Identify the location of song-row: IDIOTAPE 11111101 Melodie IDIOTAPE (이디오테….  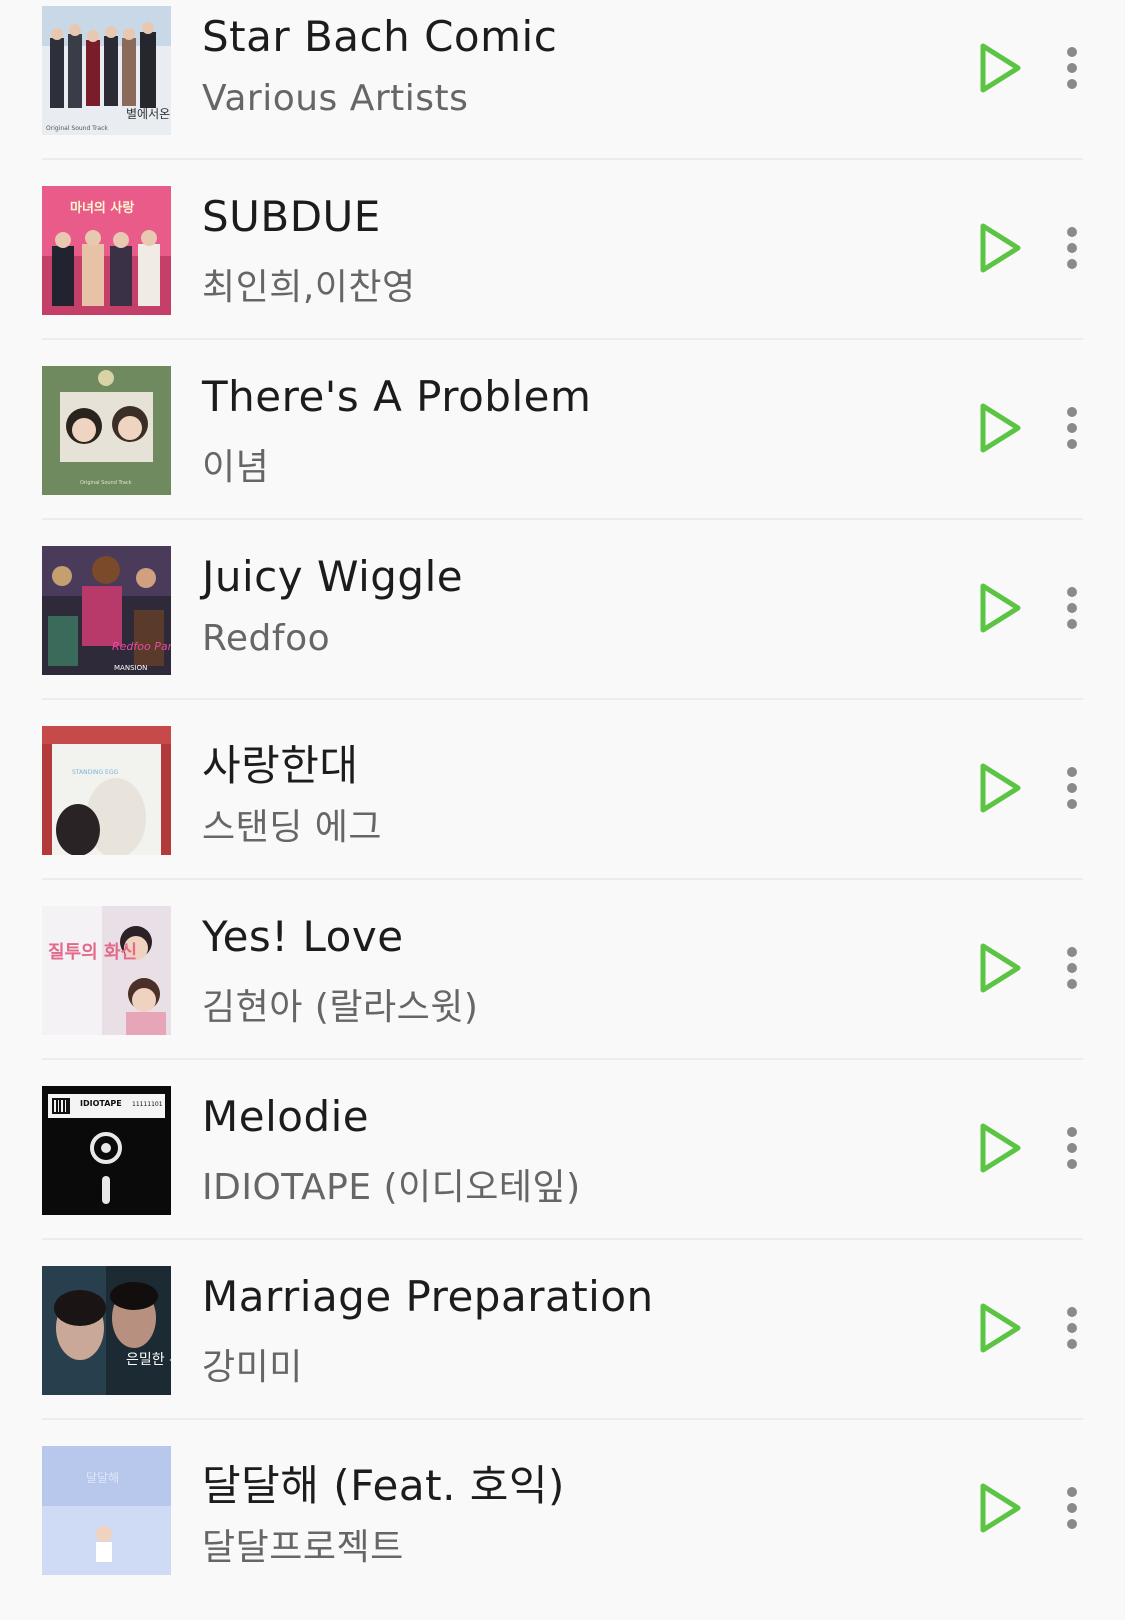
(562, 1170).